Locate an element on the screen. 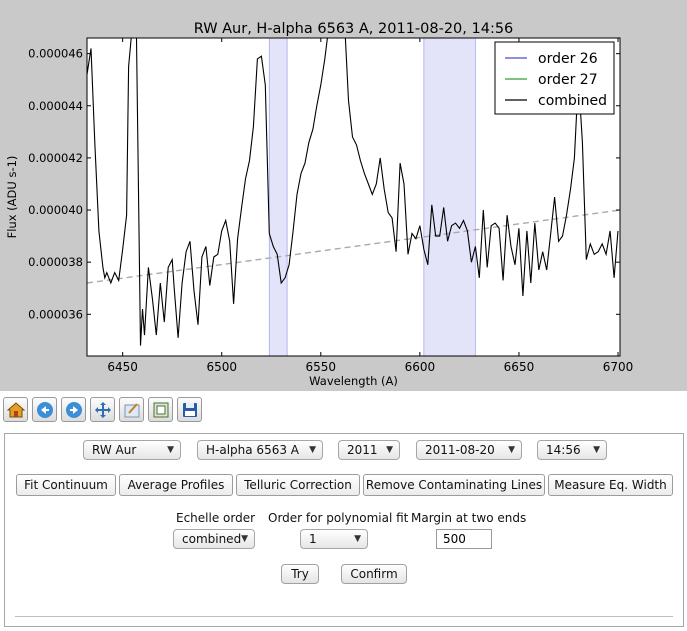 This screenshot has width=687, height=631. year-select: 2011 ▼ is located at coordinates (369, 450).